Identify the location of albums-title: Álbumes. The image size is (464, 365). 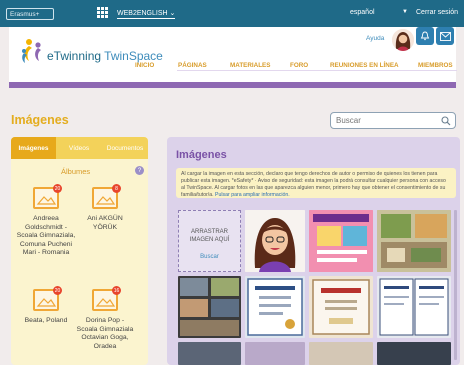
(76, 171).